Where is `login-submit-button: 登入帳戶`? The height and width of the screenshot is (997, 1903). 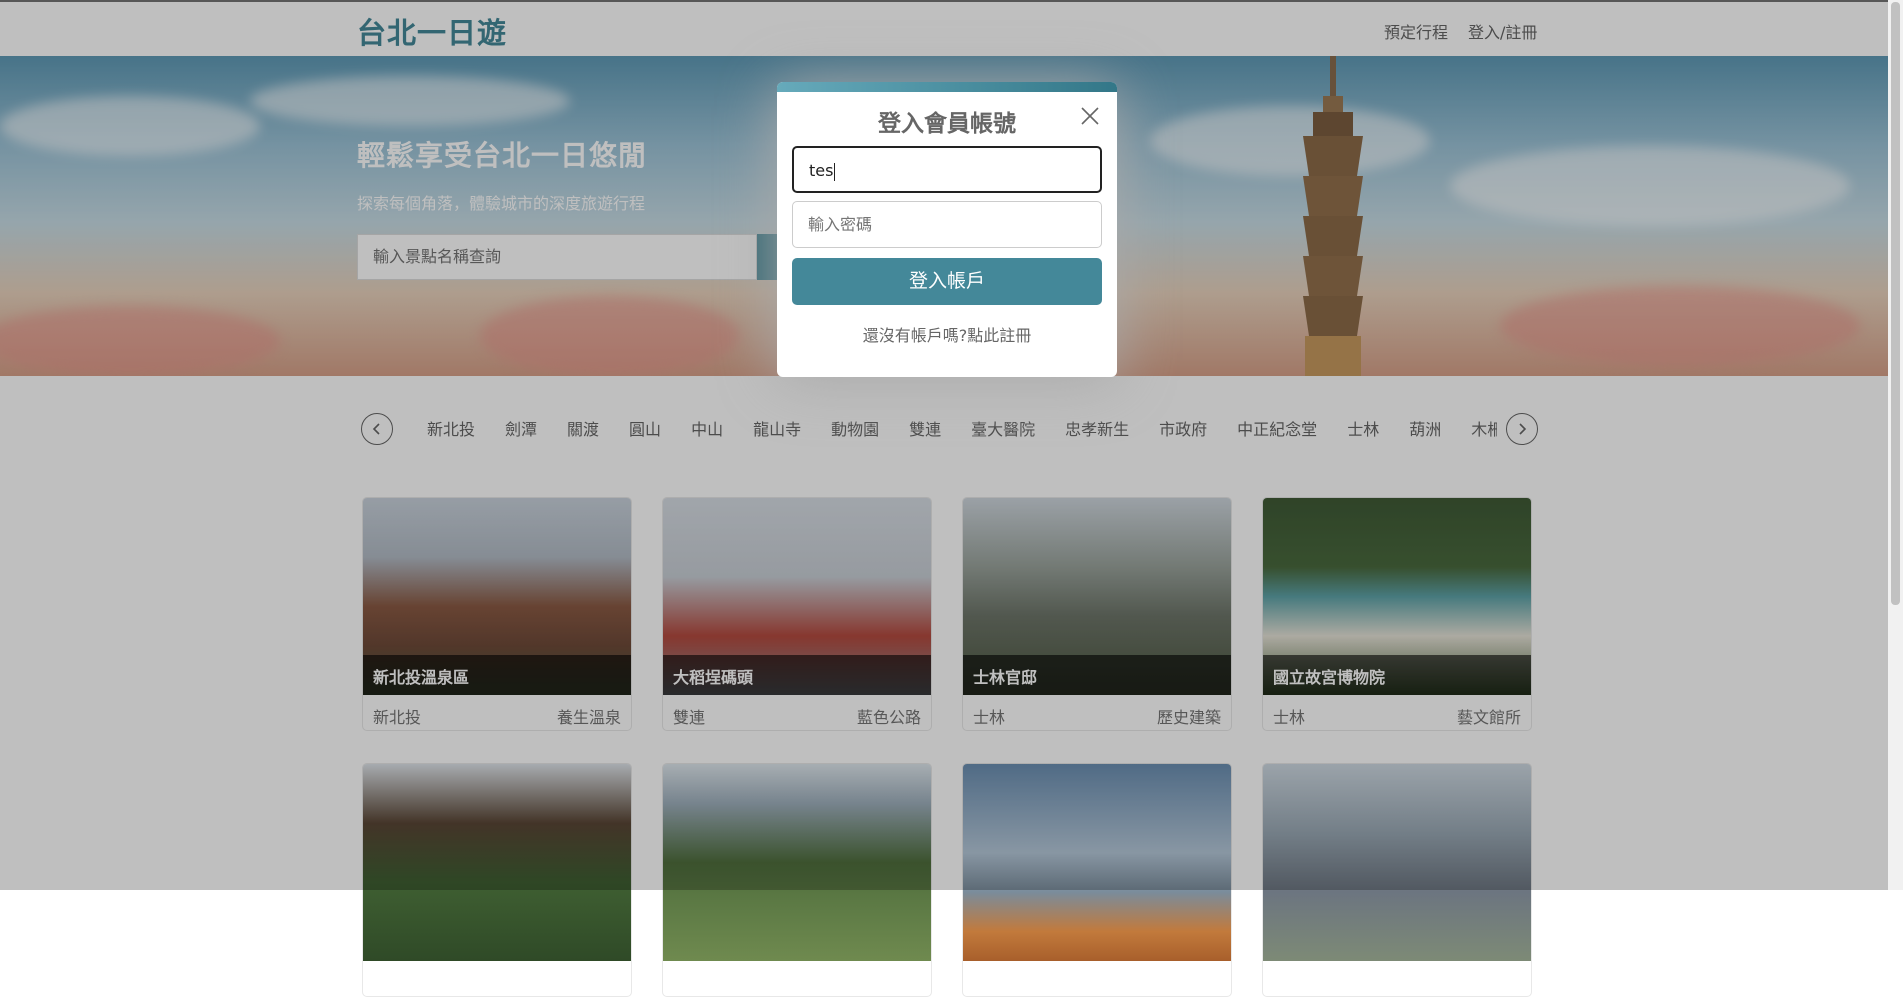 login-submit-button: 登入帳戶 is located at coordinates (947, 281).